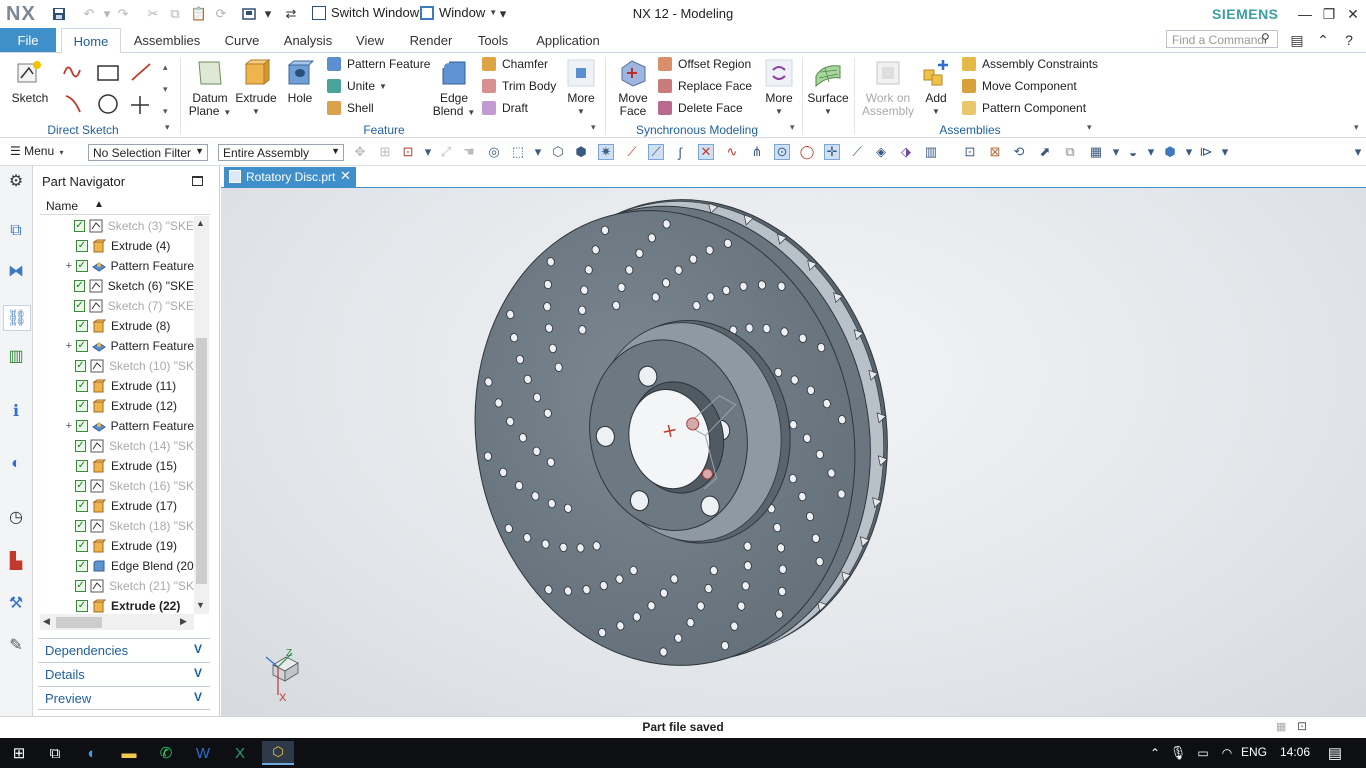  What do you see at coordinates (200, 605) in the screenshot?
I see `scroll-down-icon: ▼` at bounding box center [200, 605].